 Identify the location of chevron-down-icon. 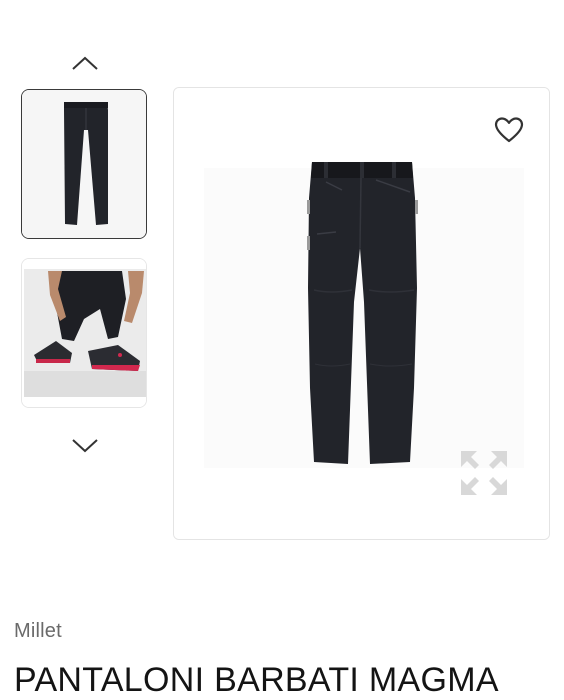
(85, 446).